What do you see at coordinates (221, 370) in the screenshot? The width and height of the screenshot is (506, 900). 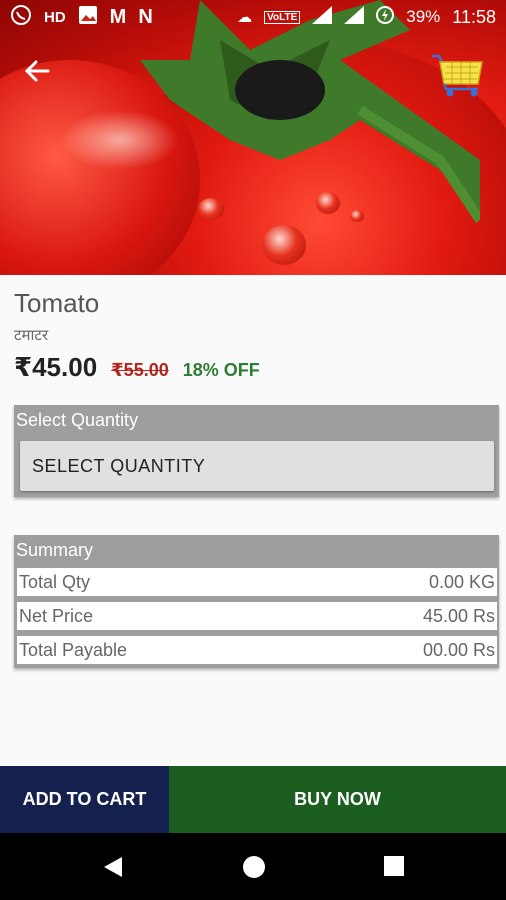 I see `discount-badge: 18% OFF` at bounding box center [221, 370].